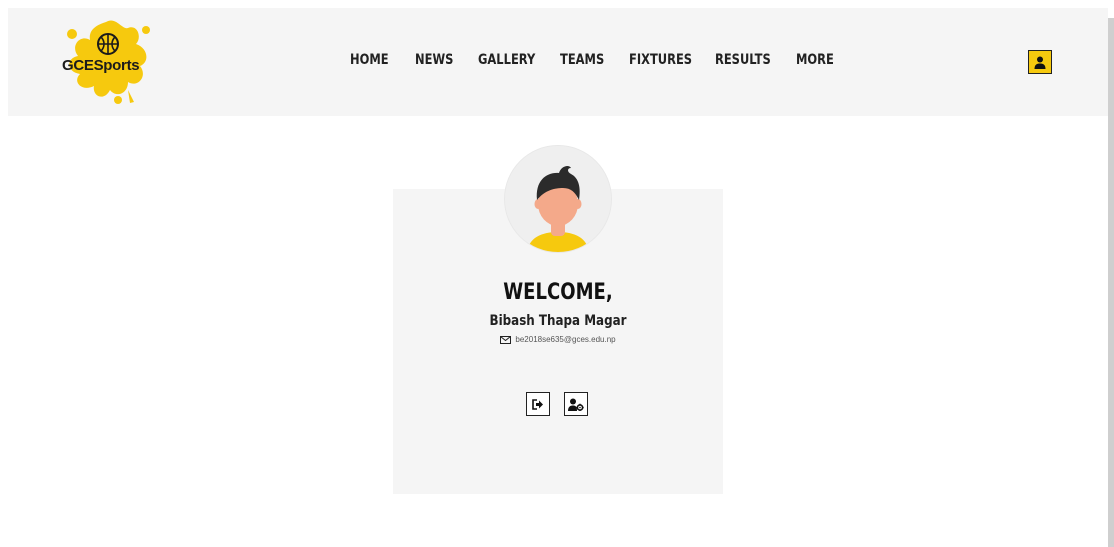 The height and width of the screenshot is (547, 1114). What do you see at coordinates (1111, 282) in the screenshot?
I see `scrollbar` at bounding box center [1111, 282].